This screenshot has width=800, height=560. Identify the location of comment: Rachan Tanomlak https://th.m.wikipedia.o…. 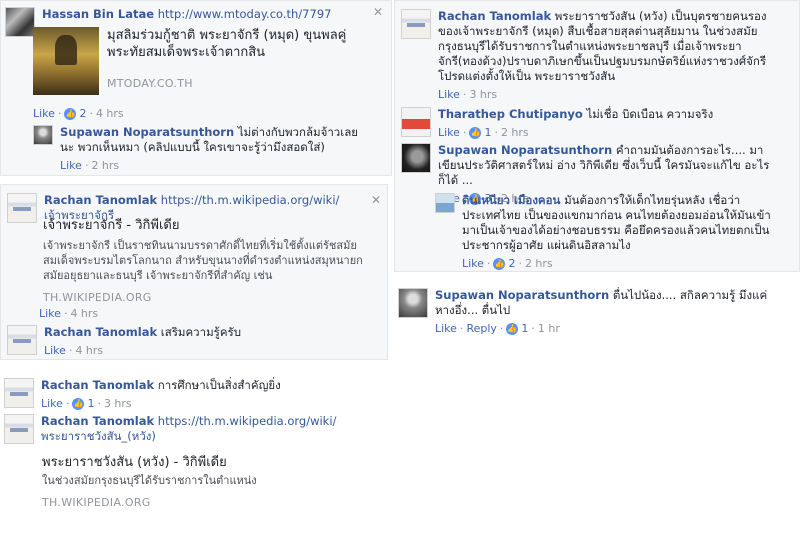
(184, 429).